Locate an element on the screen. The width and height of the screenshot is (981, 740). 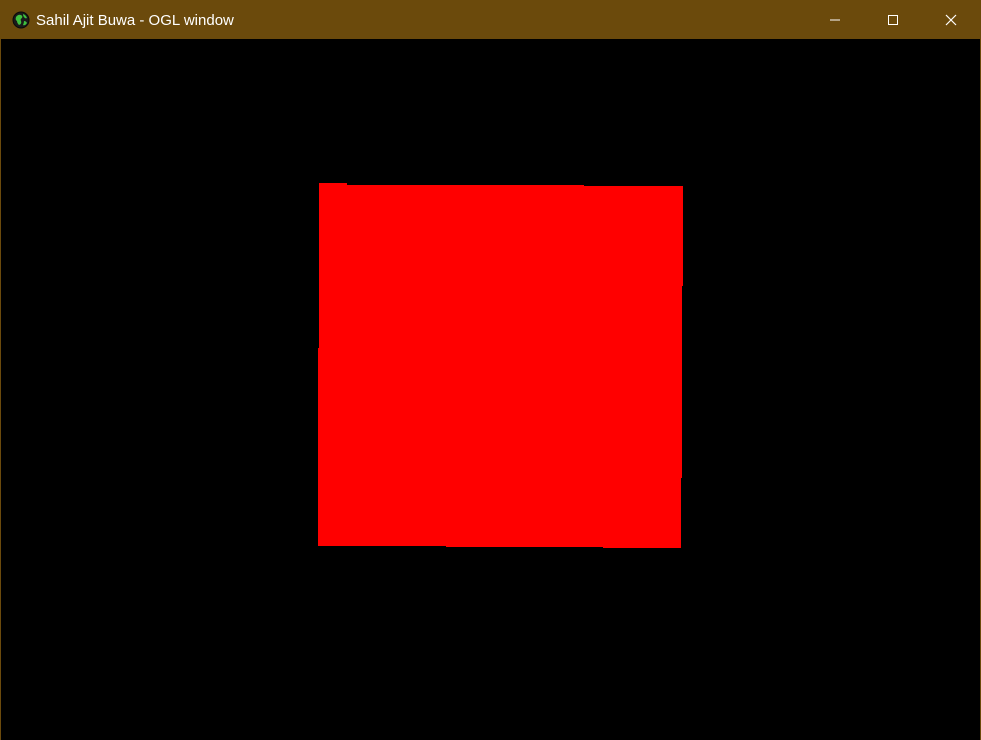
minimize-icon is located at coordinates (835, 20).